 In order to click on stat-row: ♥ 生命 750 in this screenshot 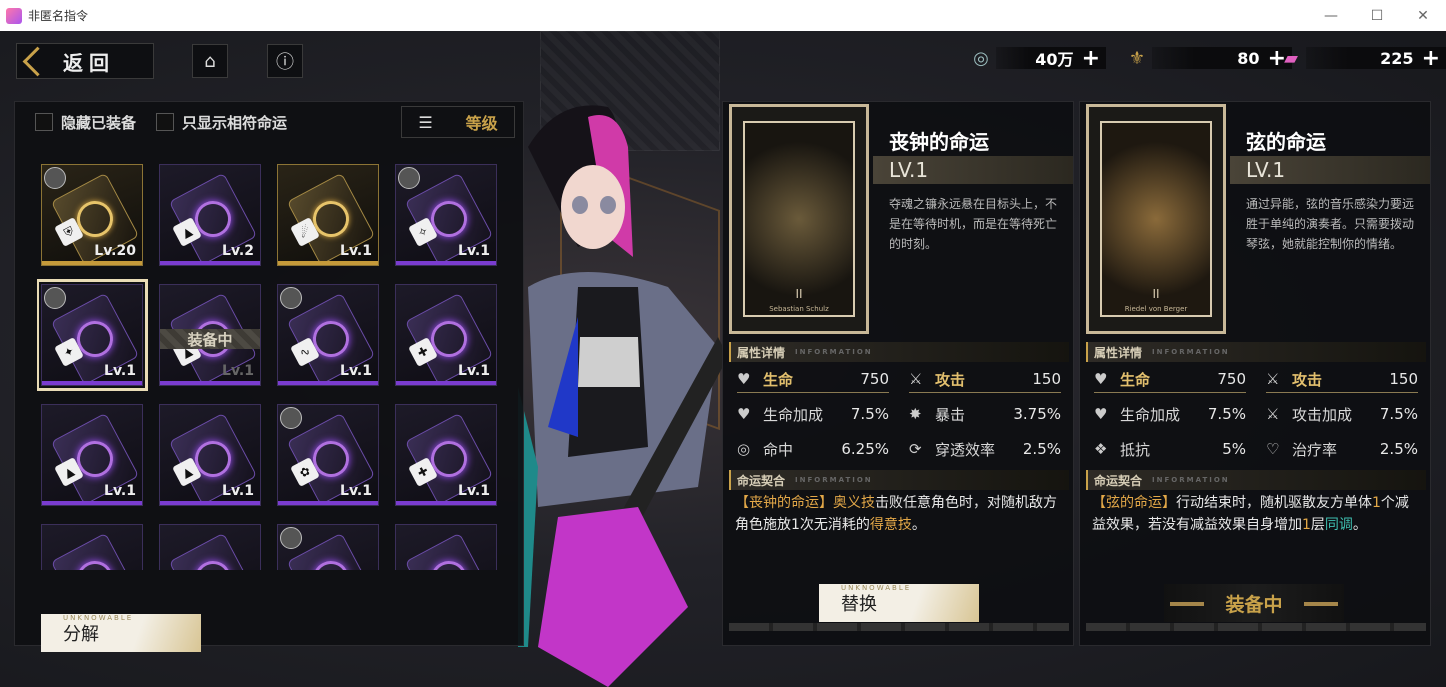, I will do `click(1170, 379)`.